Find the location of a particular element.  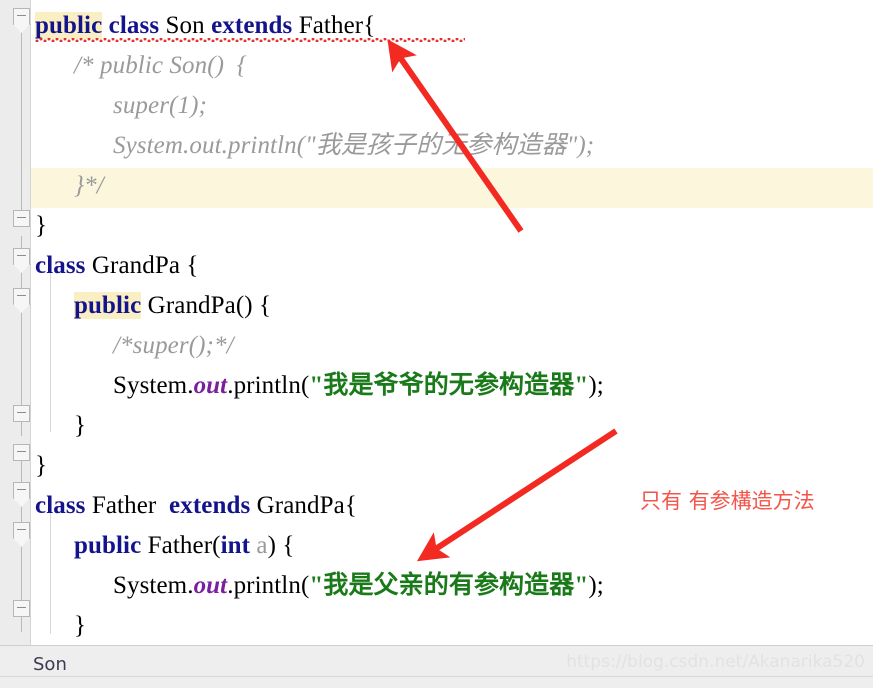

code-token: Father{ is located at coordinates (337, 25).